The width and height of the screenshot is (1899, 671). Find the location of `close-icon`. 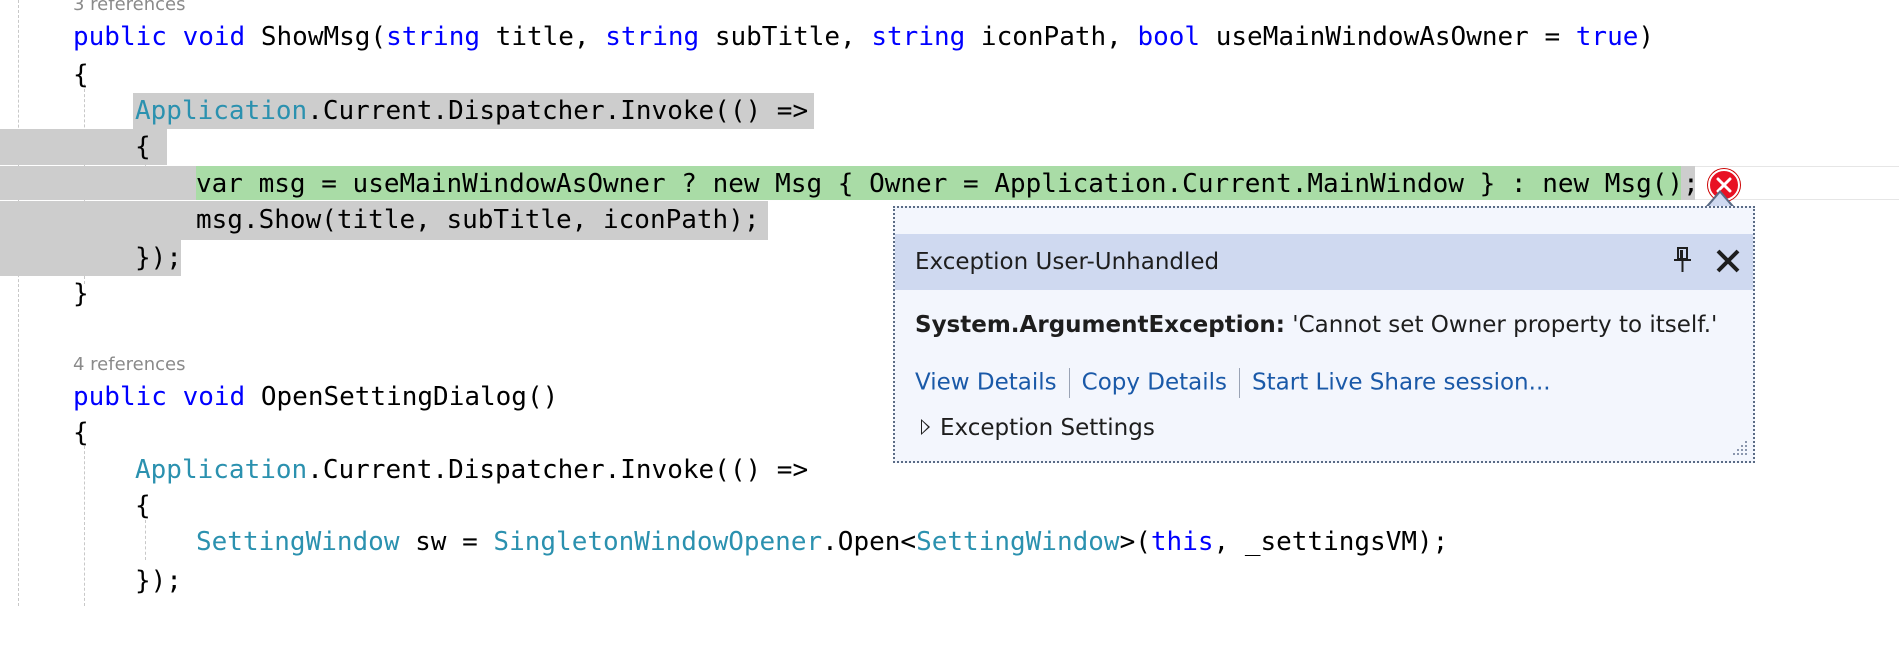

close-icon is located at coordinates (1728, 261).